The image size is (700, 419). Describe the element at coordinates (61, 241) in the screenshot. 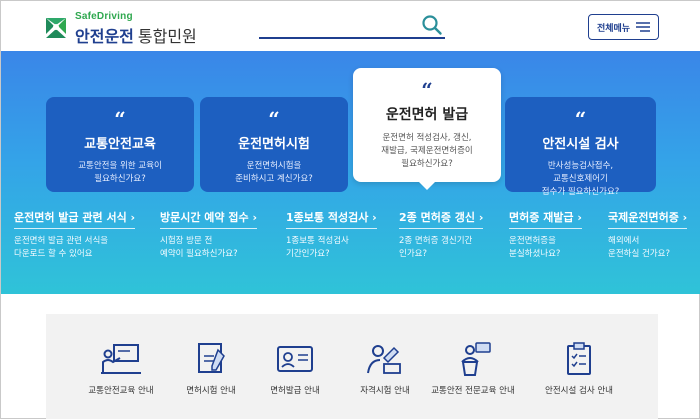

I see `quick-link-desc-line: 운전면허 발급 관련 서식을` at that location.